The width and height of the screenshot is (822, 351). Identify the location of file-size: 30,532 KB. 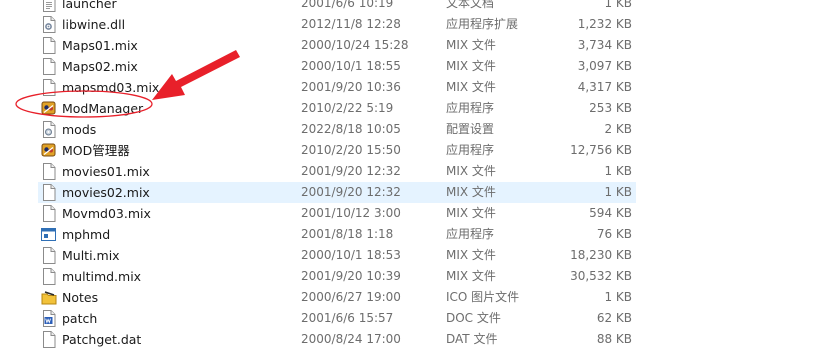
(601, 276).